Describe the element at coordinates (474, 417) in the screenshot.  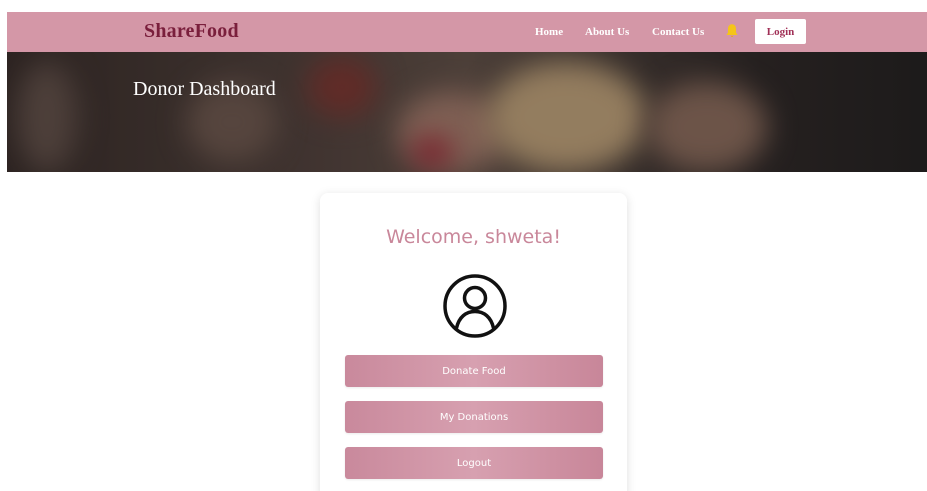
I see `my-donations-button: My Donations` at that location.